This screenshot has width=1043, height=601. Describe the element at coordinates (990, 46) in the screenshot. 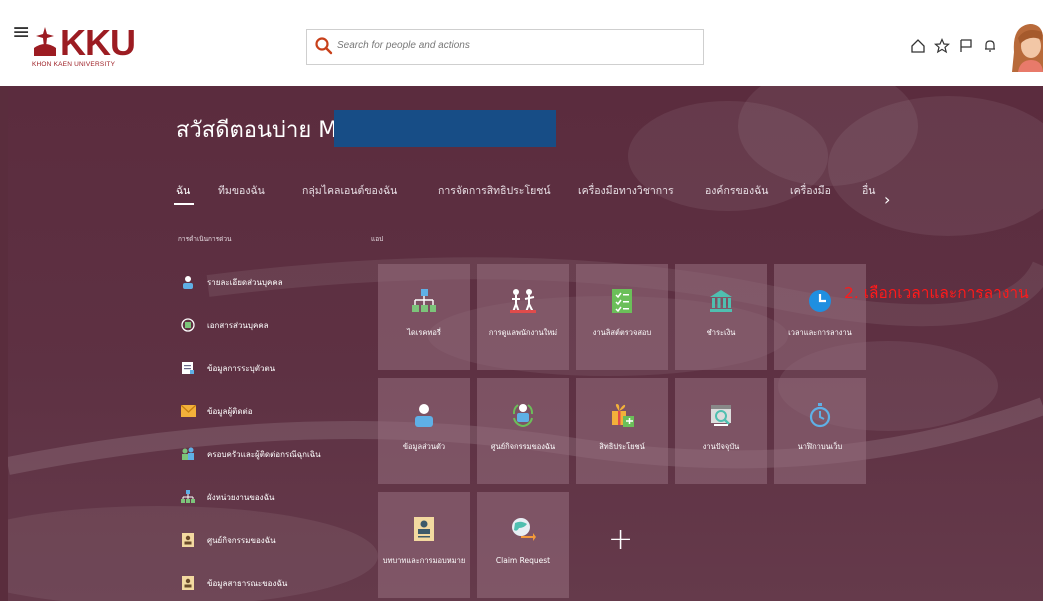

I see `bell-icon` at that location.